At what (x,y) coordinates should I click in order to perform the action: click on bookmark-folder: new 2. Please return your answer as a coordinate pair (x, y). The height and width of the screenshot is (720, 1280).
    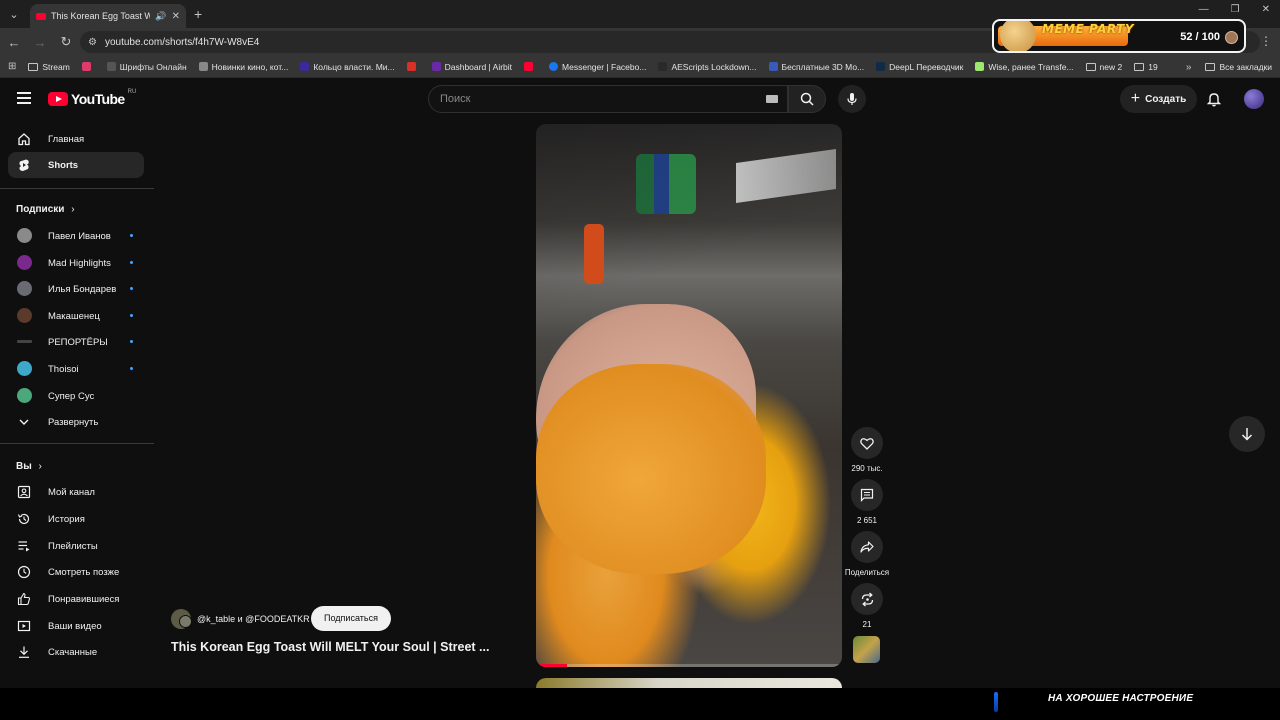
    Looking at the image, I should click on (1104, 67).